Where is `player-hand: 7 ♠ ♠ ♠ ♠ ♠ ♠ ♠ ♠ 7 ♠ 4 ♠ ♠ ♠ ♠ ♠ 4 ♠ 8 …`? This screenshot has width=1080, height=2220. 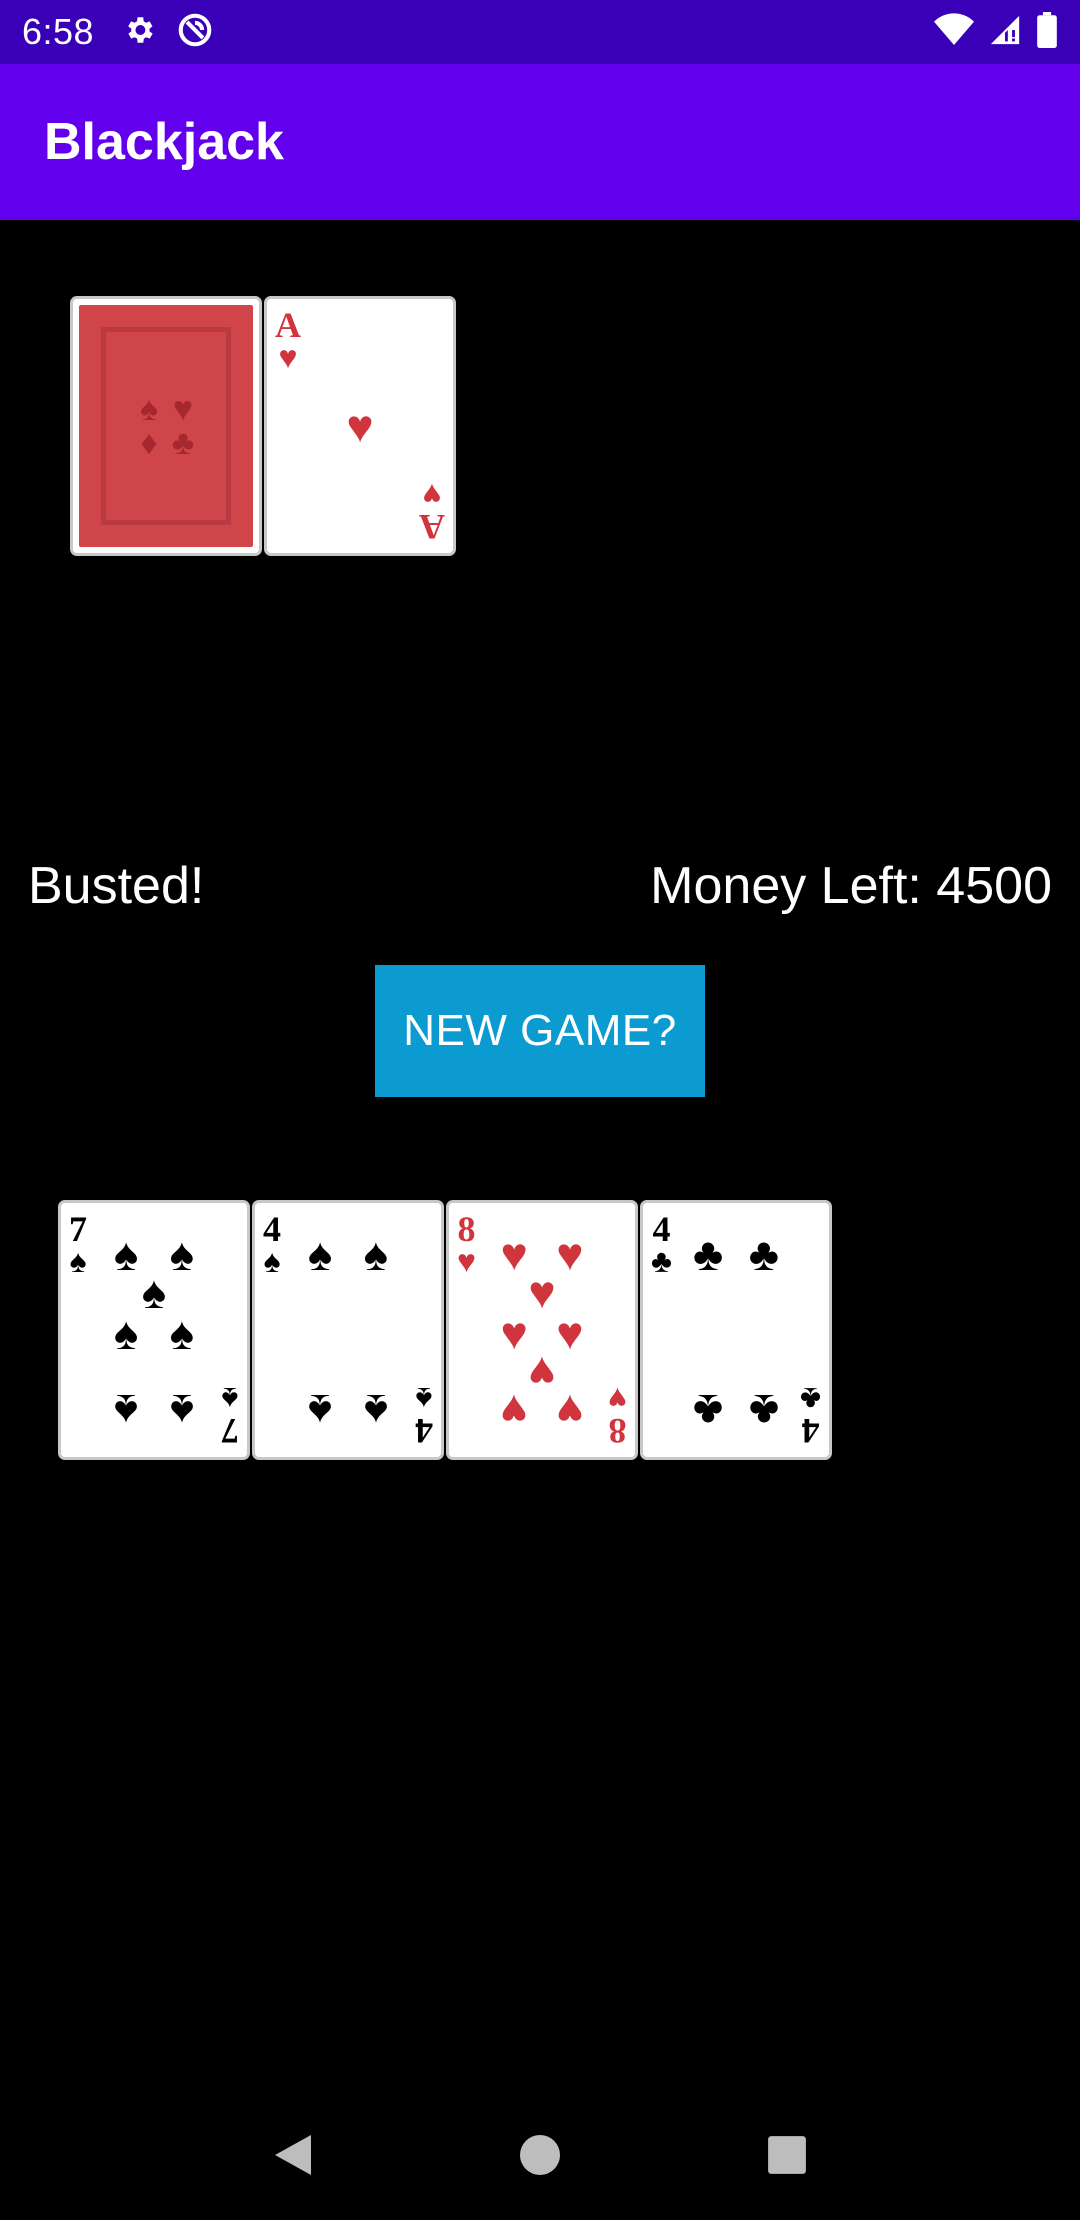
player-hand: 7 ♠ ♠ ♠ ♠ ♠ ♠ ♠ ♠ 7 ♠ 4 ♠ ♠ ♠ ♠ ♠ 4 ♠ 8 … is located at coordinates (445, 1330).